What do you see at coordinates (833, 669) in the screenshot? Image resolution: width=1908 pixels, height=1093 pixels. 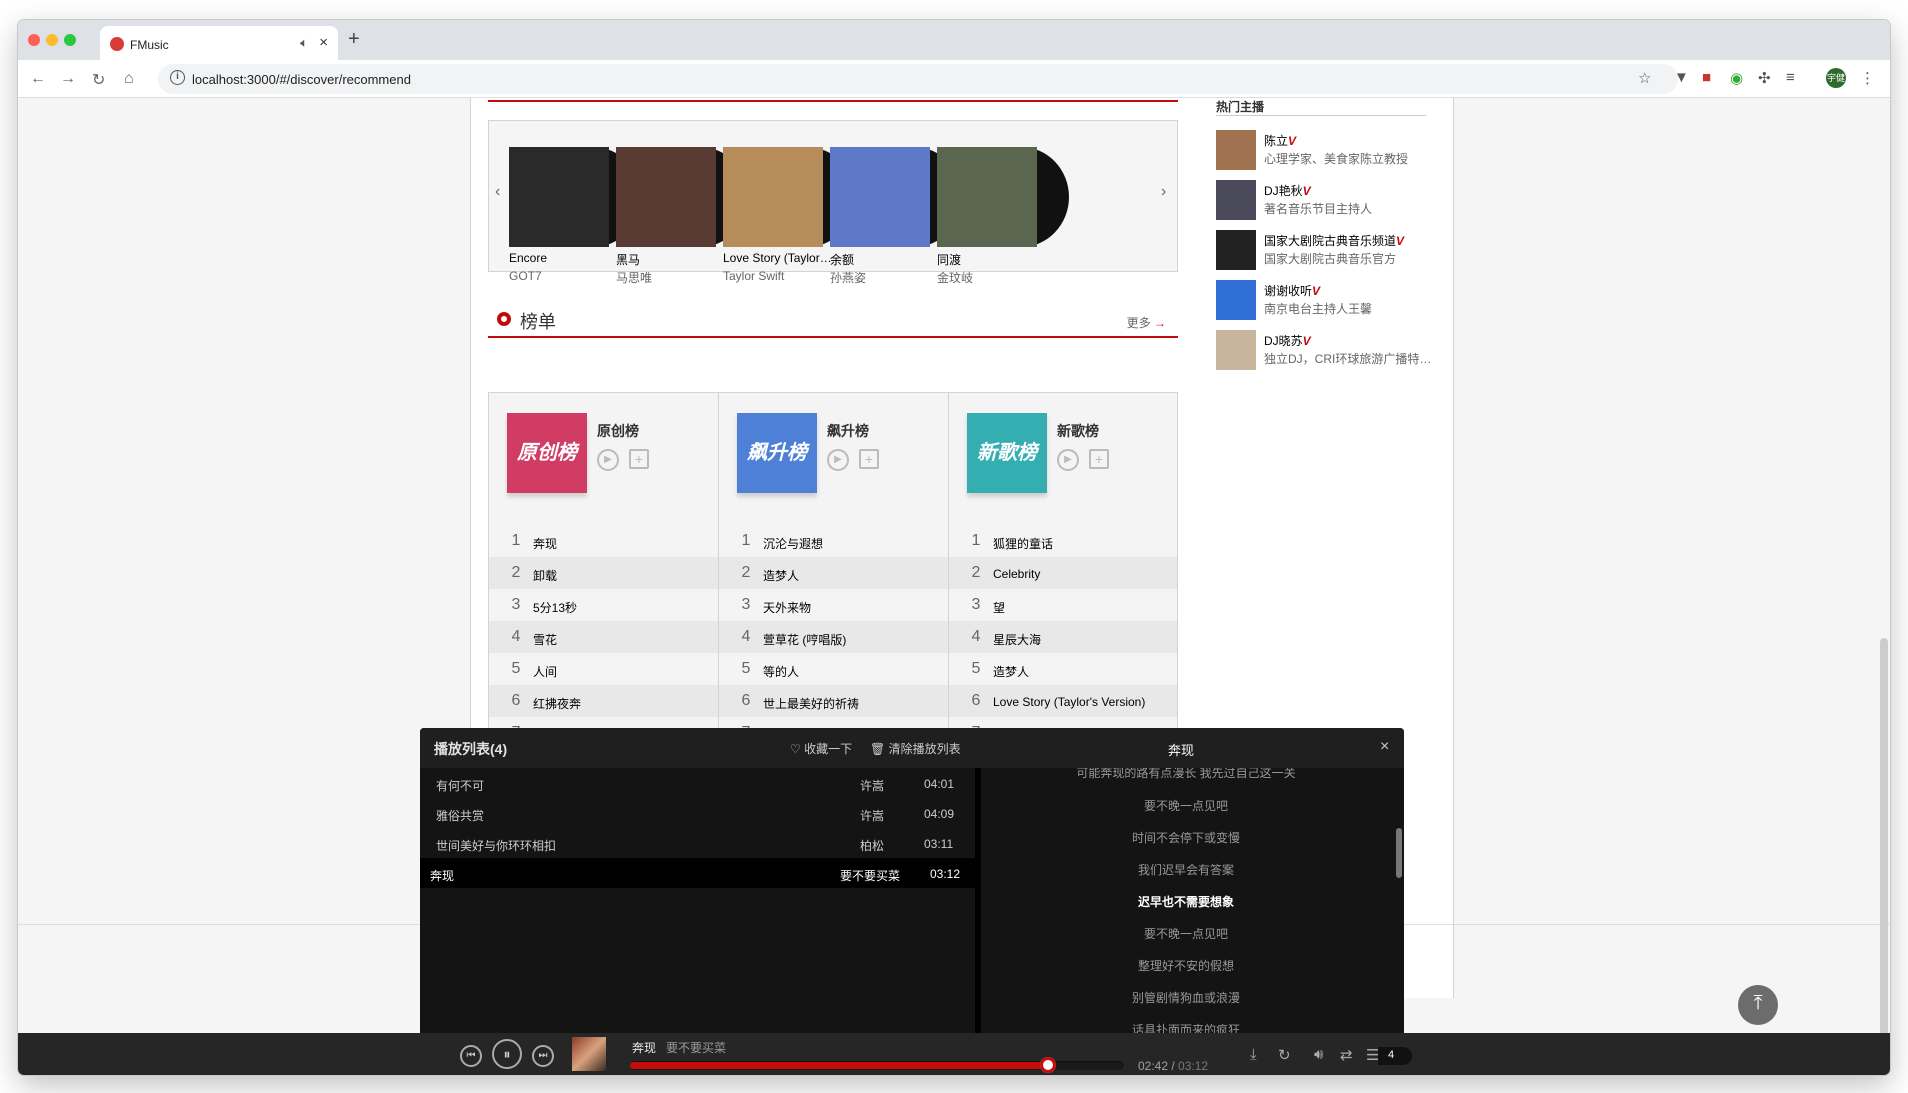 I see `ranking-row: 5 等的人` at bounding box center [833, 669].